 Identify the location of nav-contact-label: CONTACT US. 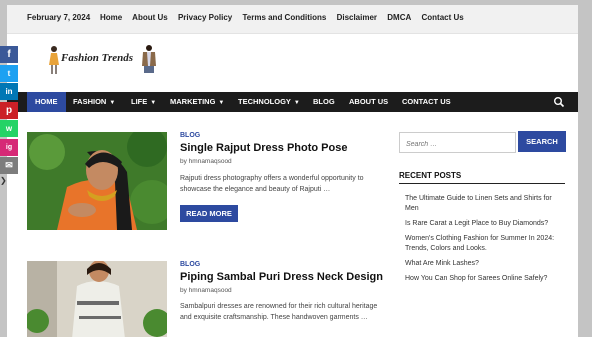
(426, 101).